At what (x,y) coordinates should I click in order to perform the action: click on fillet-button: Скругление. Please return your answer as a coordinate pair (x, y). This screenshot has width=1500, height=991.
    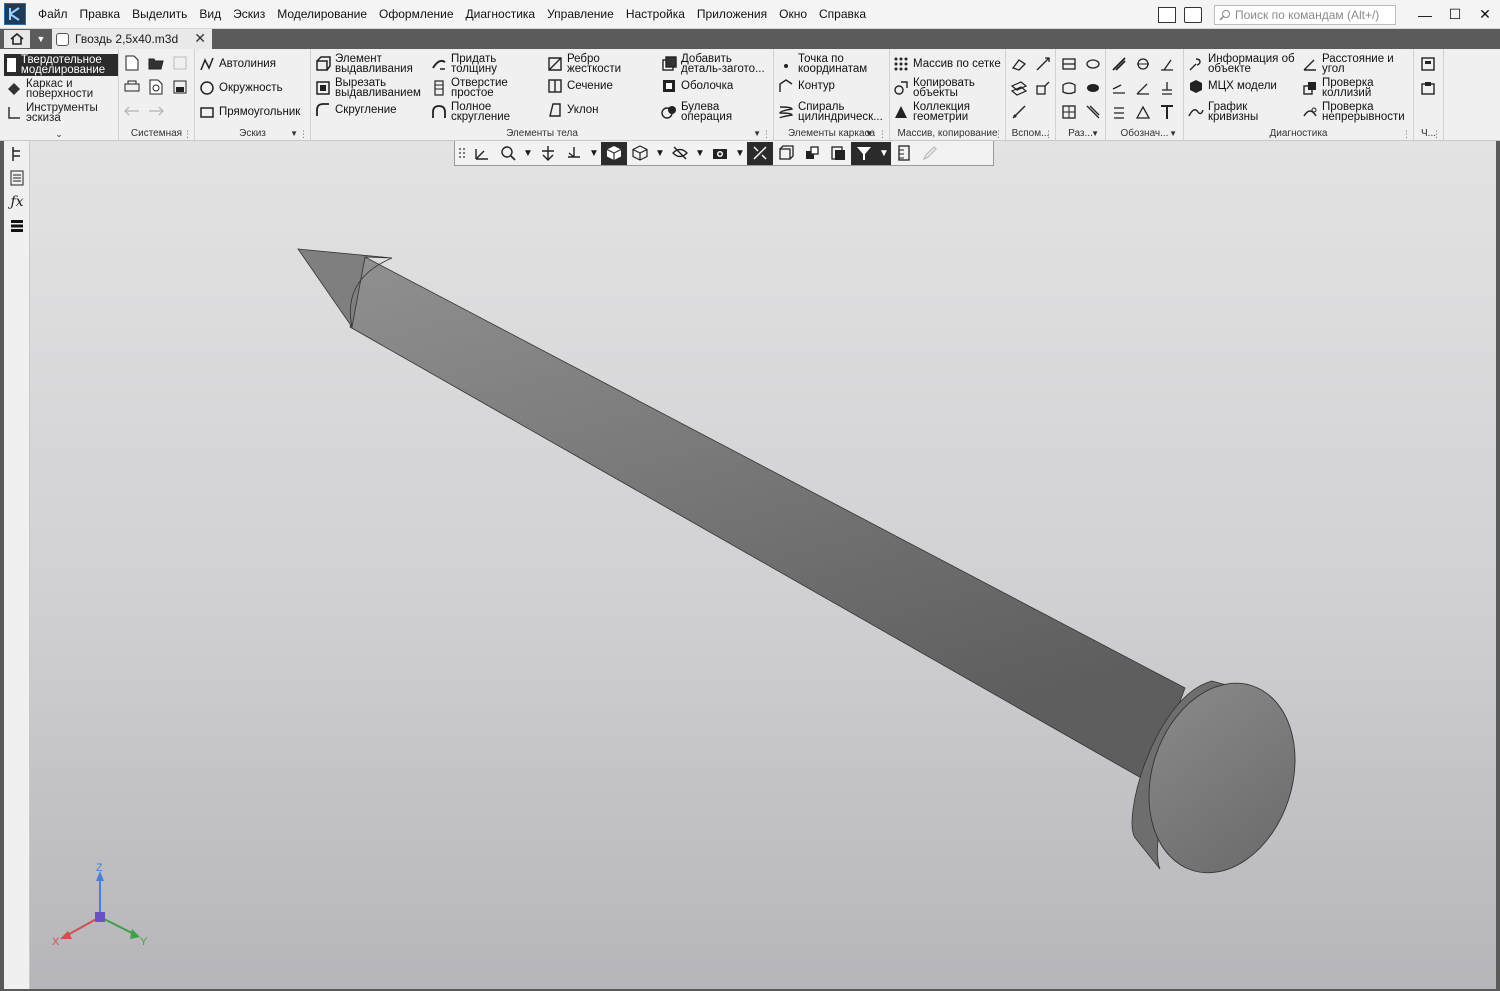
    Looking at the image, I should click on (370, 110).